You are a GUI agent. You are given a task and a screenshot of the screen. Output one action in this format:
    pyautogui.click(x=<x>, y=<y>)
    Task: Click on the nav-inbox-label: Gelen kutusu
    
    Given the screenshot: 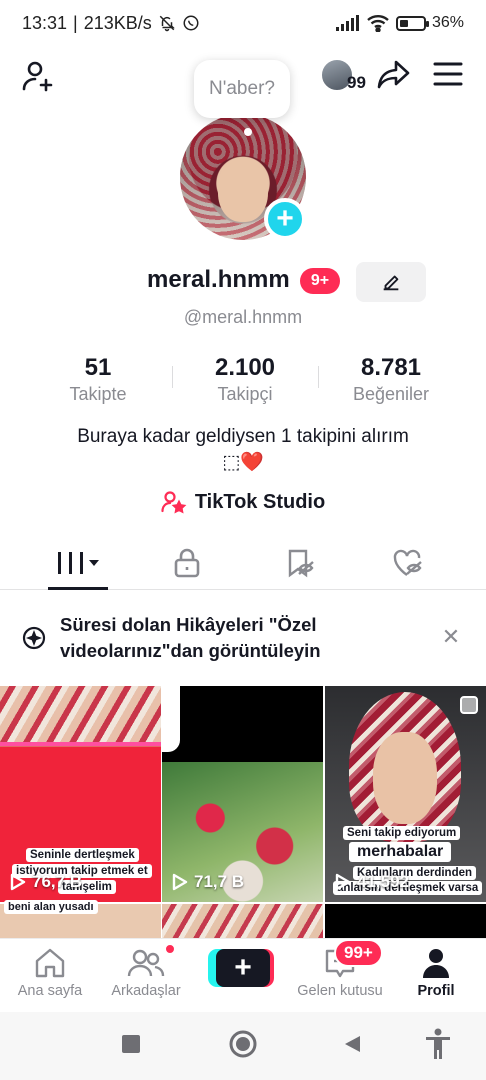 What is the action you would take?
    pyautogui.click(x=340, y=991)
    